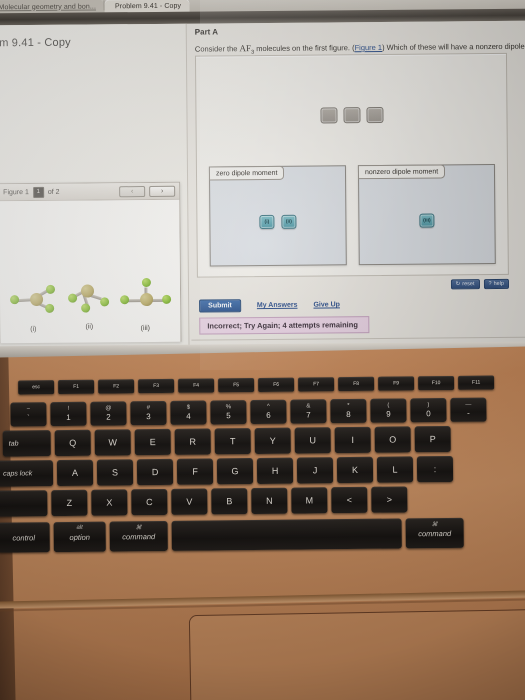 Image resolution: width=525 pixels, height=700 pixels. I want to click on keyboard-qwerty-row: tab Q W E R T Y U I O P, so click(226, 441).